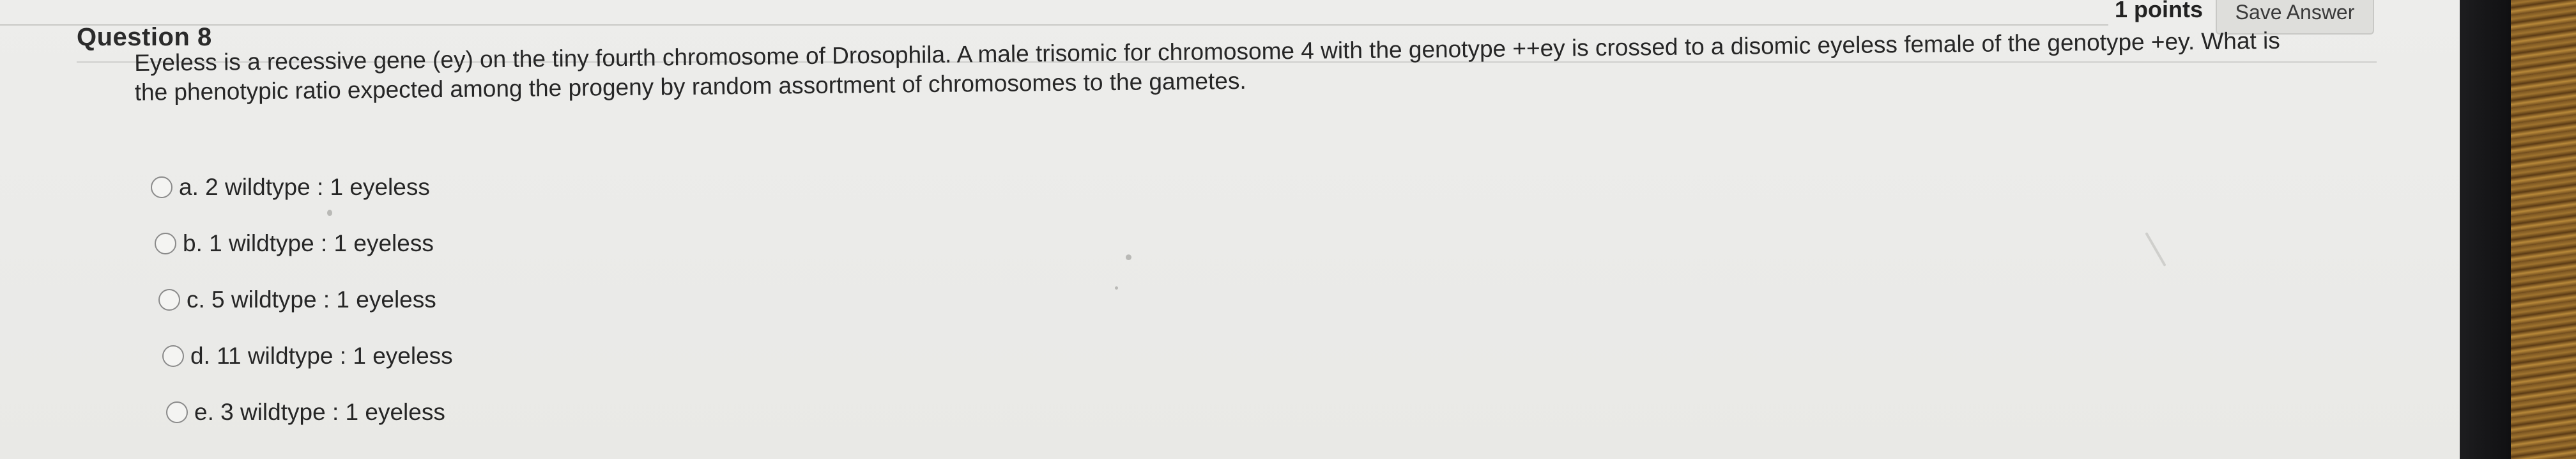 The image size is (2576, 459). I want to click on option-label: a. 2 wildtype : 1 eyeless, so click(304, 187).